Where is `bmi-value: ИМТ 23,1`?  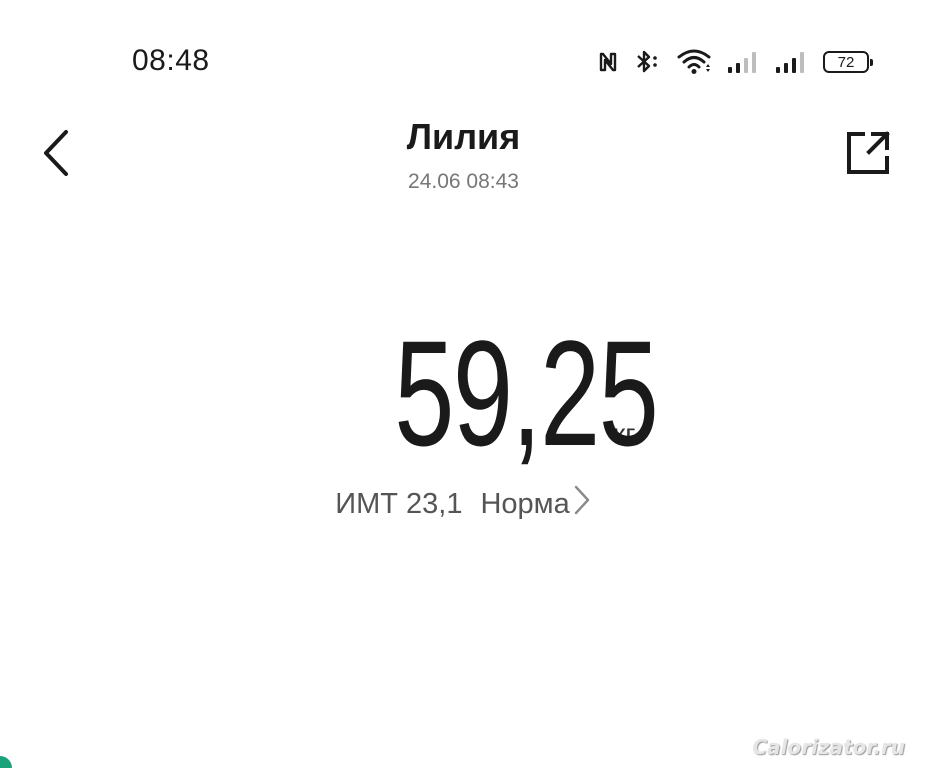 bmi-value: ИМТ 23,1 is located at coordinates (399, 504).